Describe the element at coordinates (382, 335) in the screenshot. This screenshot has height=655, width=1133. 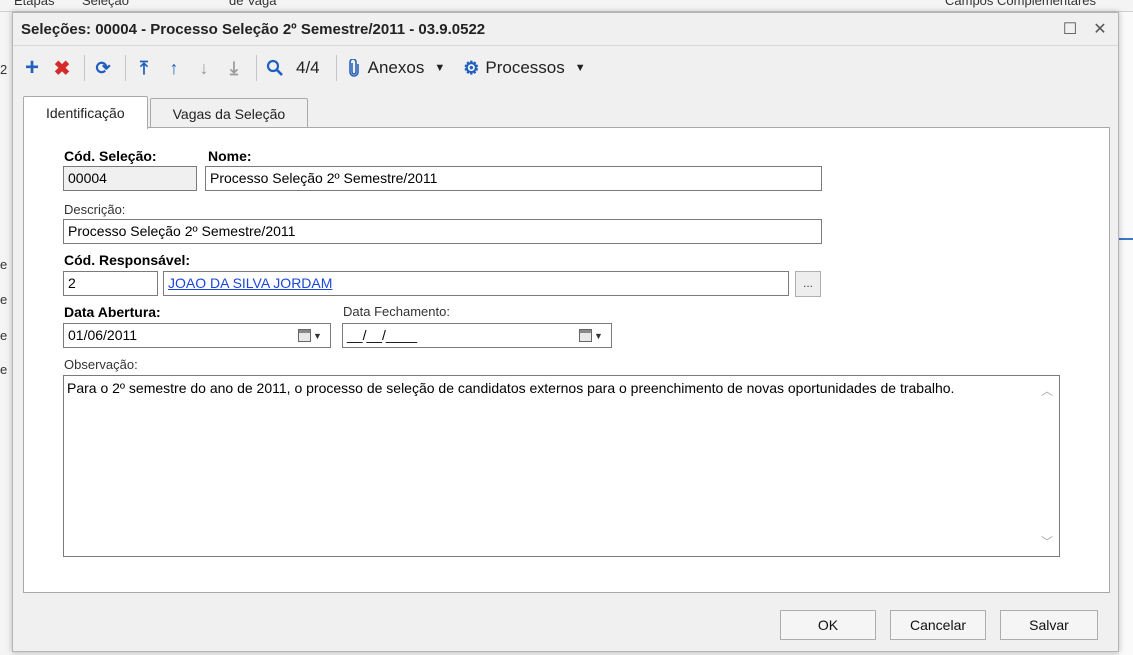
I see `data-fechamento-value: __/__/____` at that location.